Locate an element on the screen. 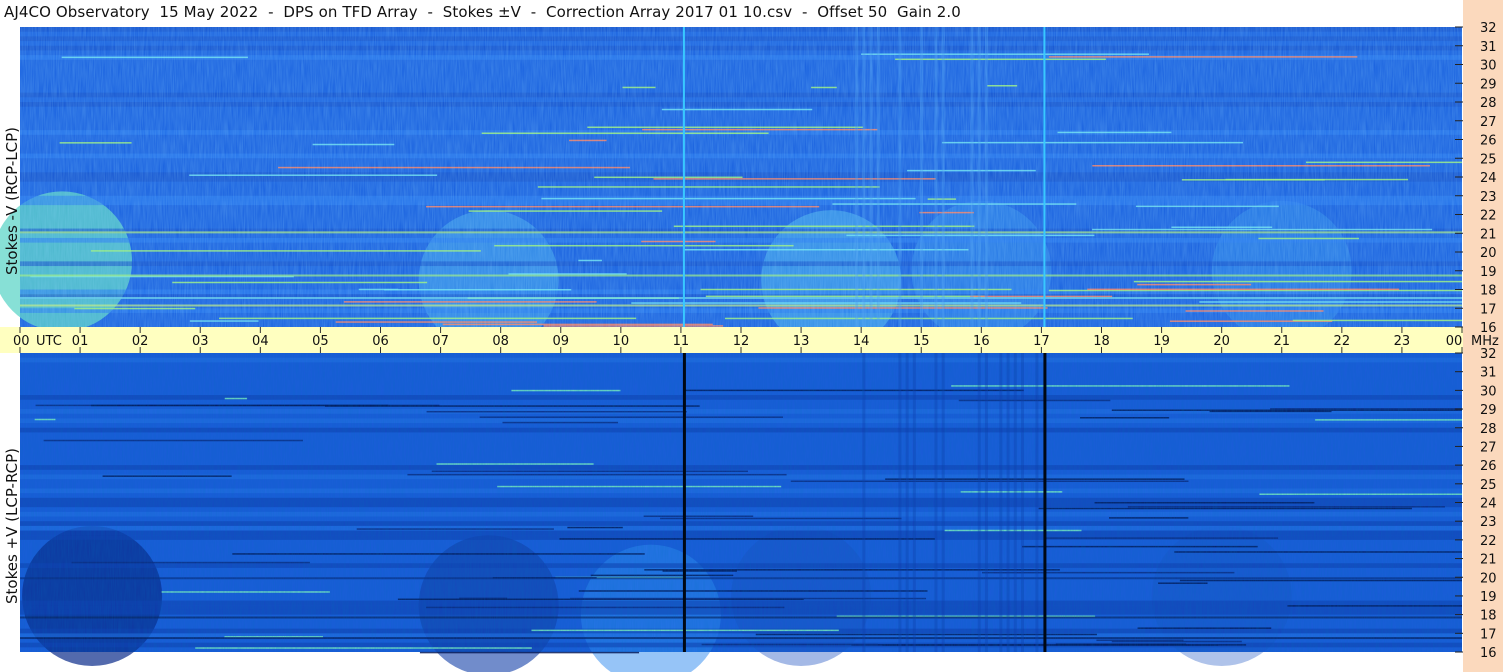 The image size is (1503, 672). x-tick-label: 14 is located at coordinates (861, 341).